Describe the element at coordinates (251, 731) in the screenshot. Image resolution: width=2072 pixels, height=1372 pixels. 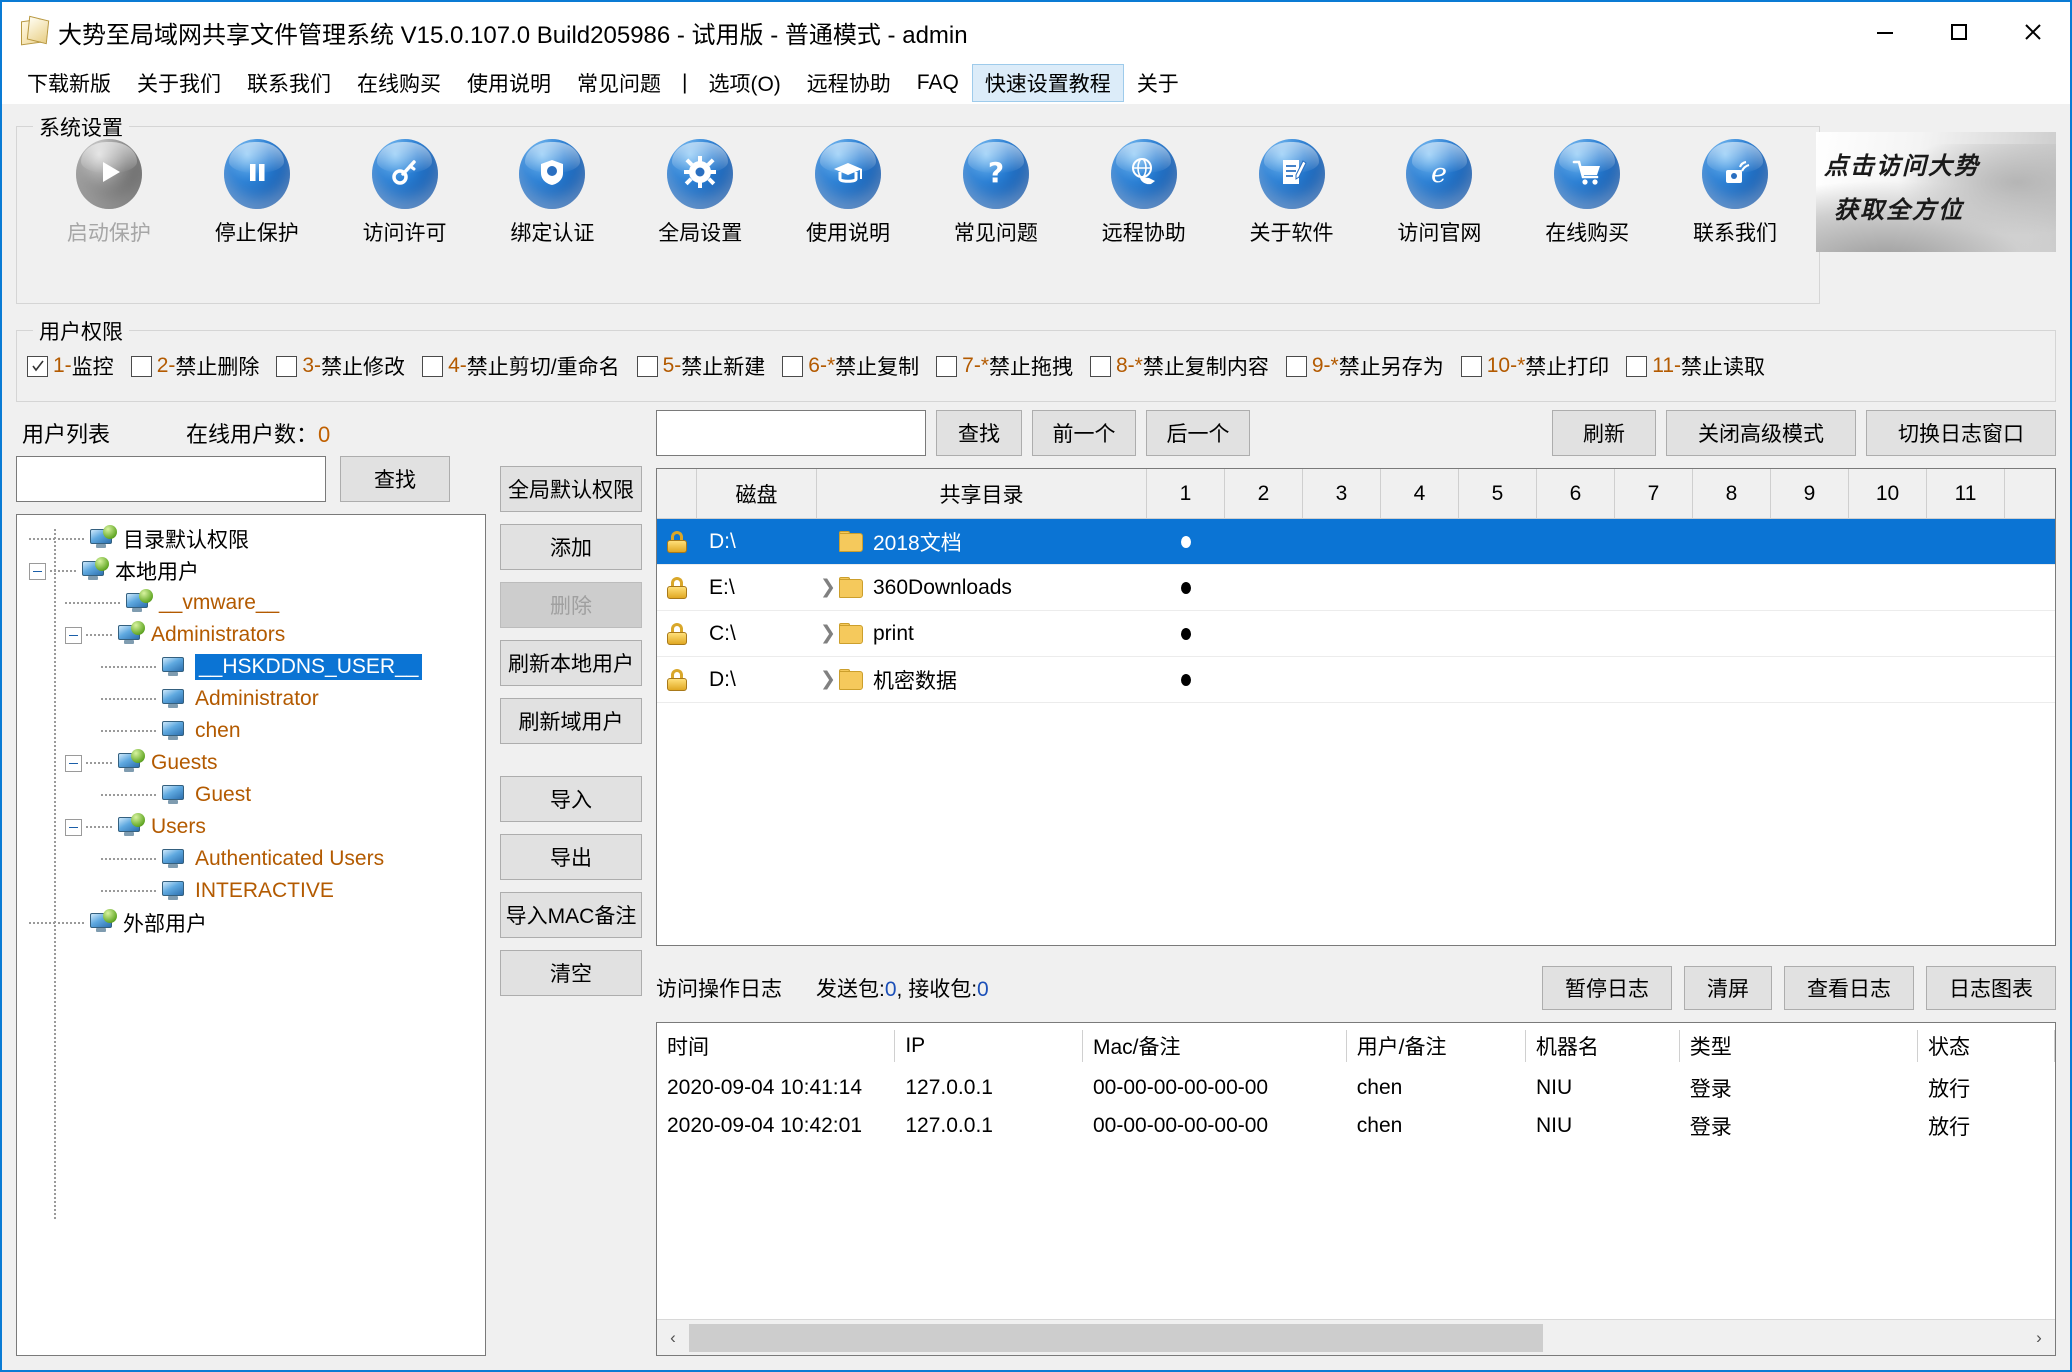
I see `tree-node-chen: chen` at that location.